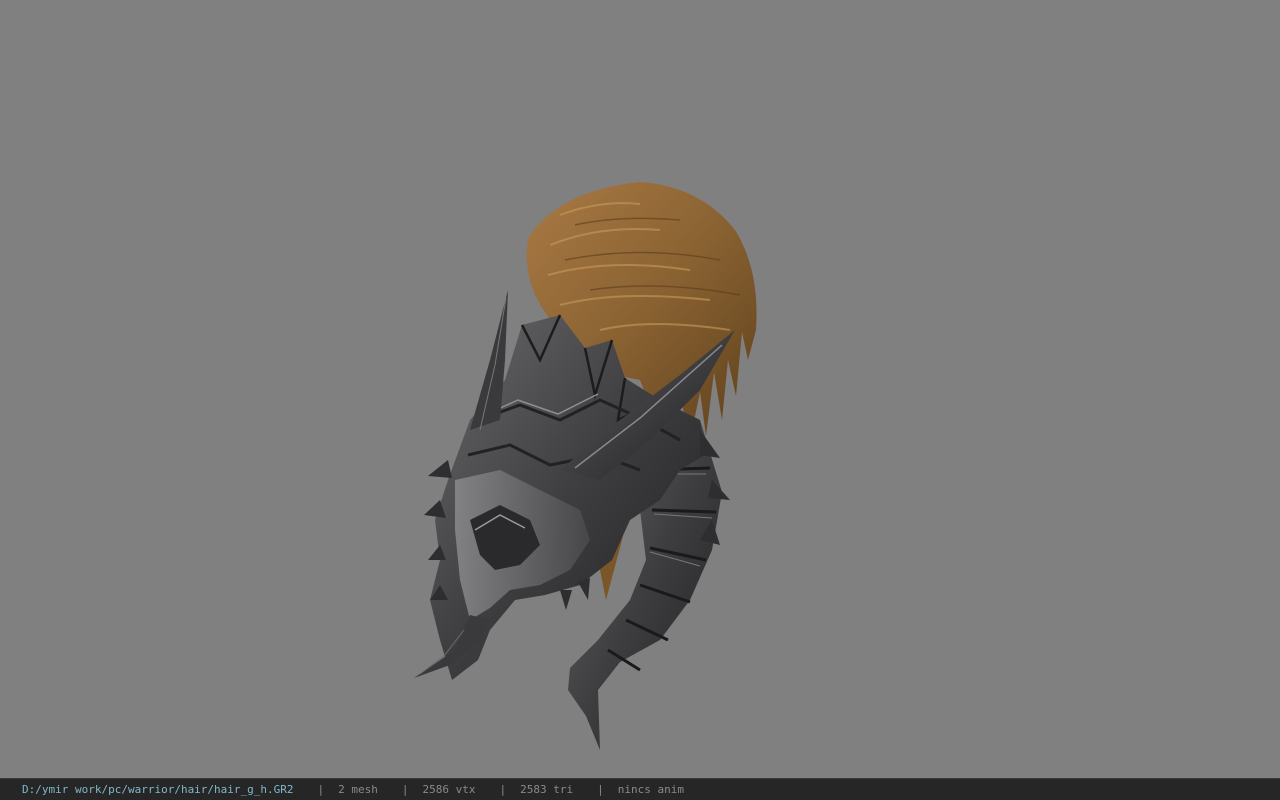 The height and width of the screenshot is (800, 1280). I want to click on animation-status: nincs anim, so click(650, 789).